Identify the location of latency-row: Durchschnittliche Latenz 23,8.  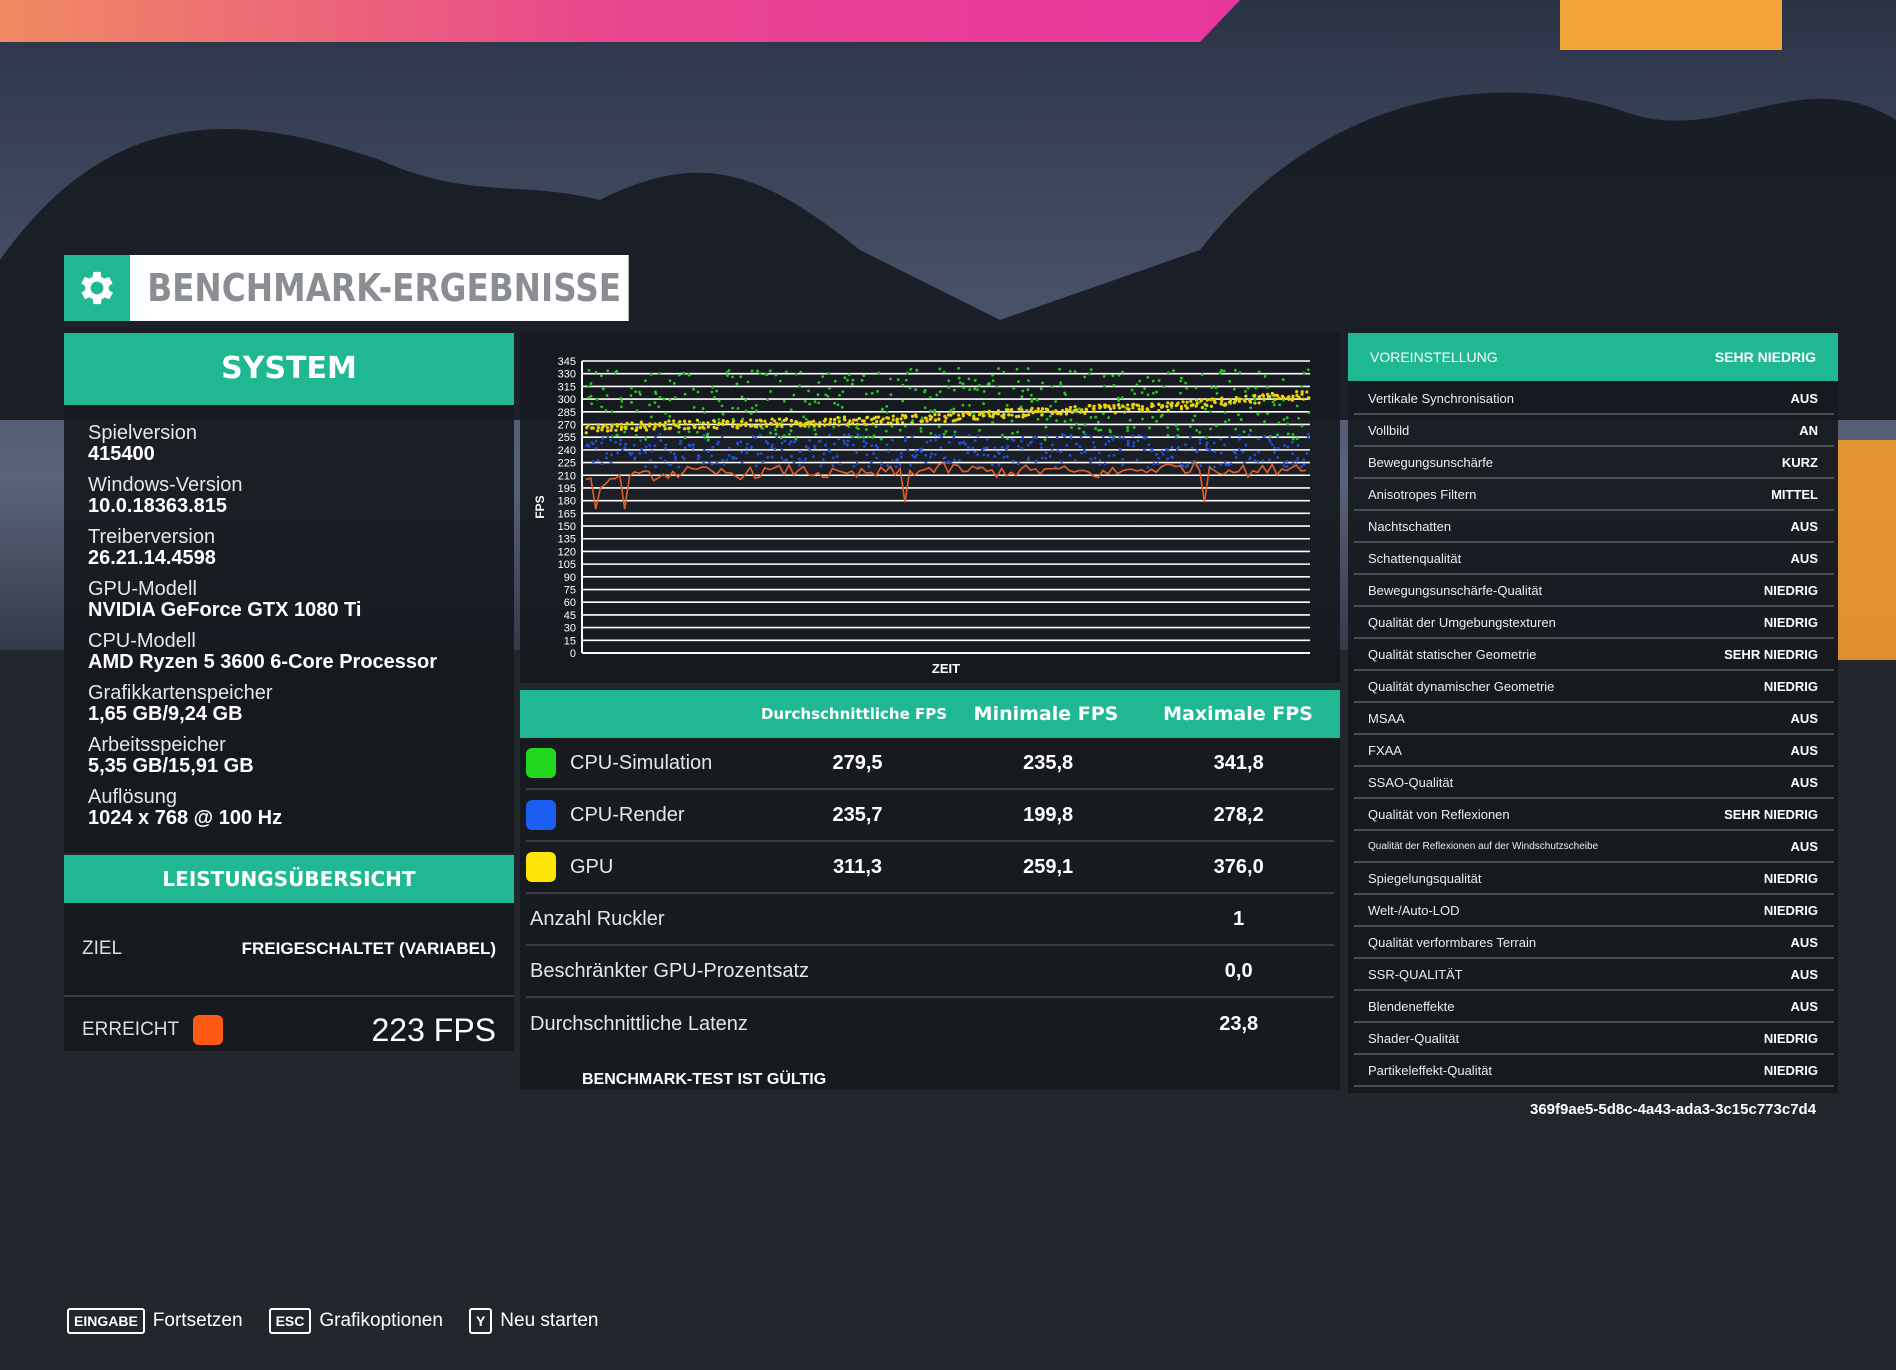
(930, 1024).